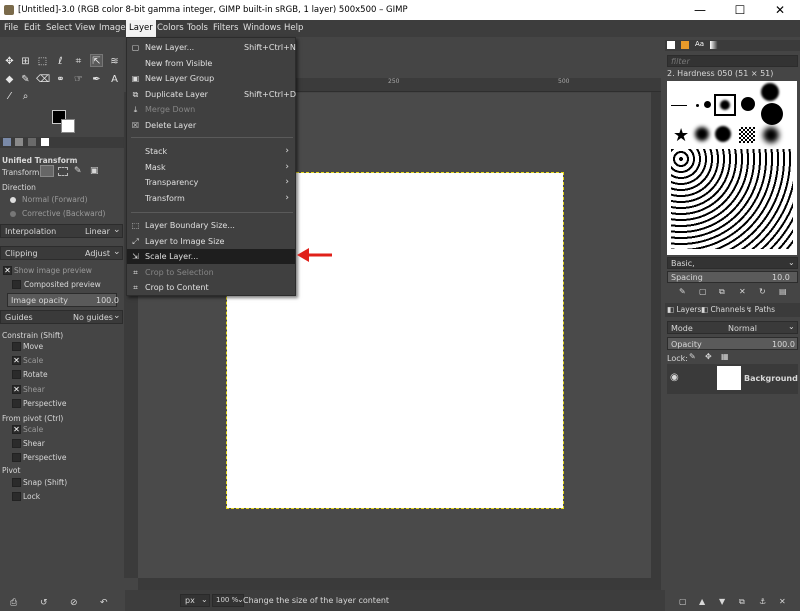 The height and width of the screenshot is (611, 800). What do you see at coordinates (211, 241) in the screenshot?
I see `menu-item-layer-to-image-size: ⤢ Layer to Image Size` at bounding box center [211, 241].